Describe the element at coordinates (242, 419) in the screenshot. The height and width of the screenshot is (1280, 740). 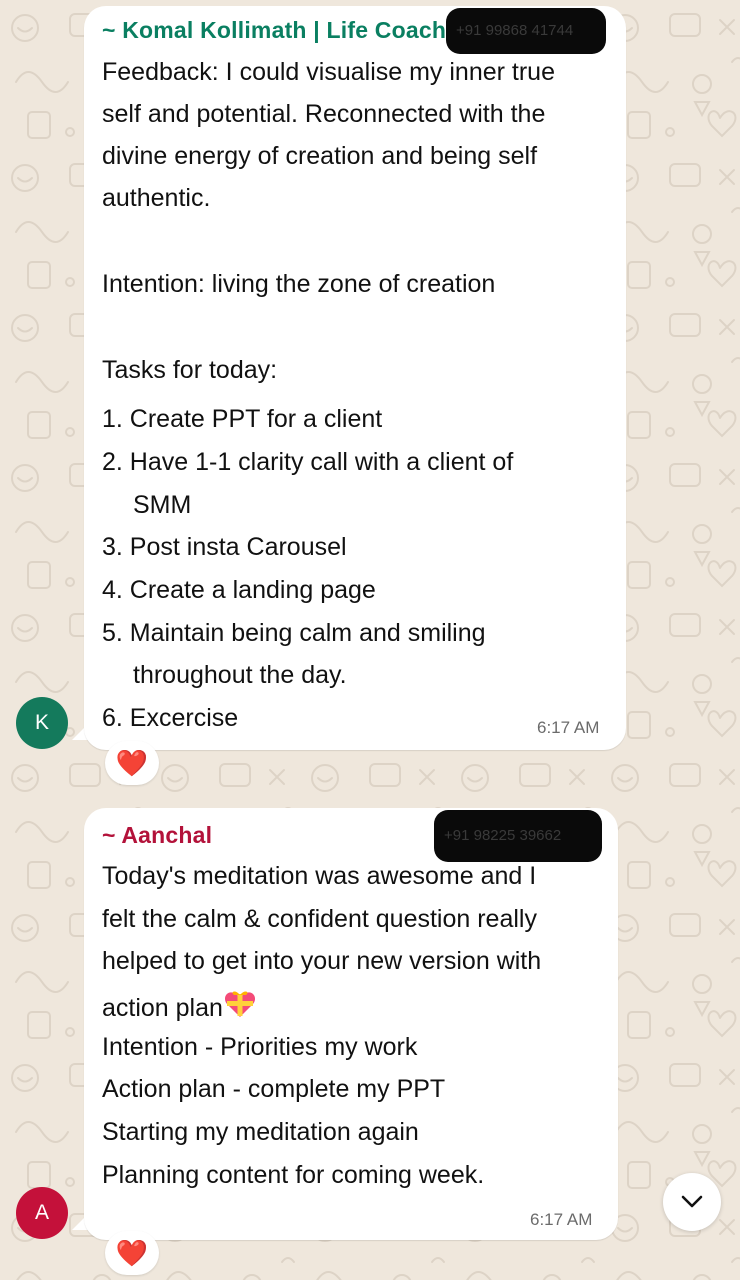
I see `message-text-line: 1. Create PPT for a client` at that location.